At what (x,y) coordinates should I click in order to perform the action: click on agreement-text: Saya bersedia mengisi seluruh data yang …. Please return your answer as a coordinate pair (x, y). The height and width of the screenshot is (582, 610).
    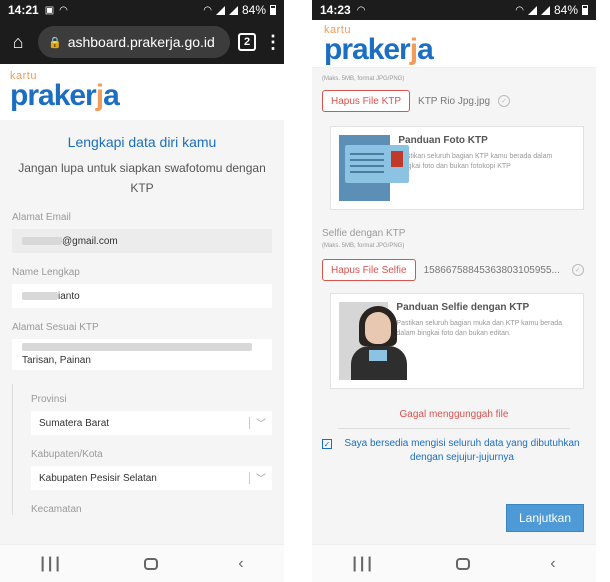
    Looking at the image, I should click on (462, 450).